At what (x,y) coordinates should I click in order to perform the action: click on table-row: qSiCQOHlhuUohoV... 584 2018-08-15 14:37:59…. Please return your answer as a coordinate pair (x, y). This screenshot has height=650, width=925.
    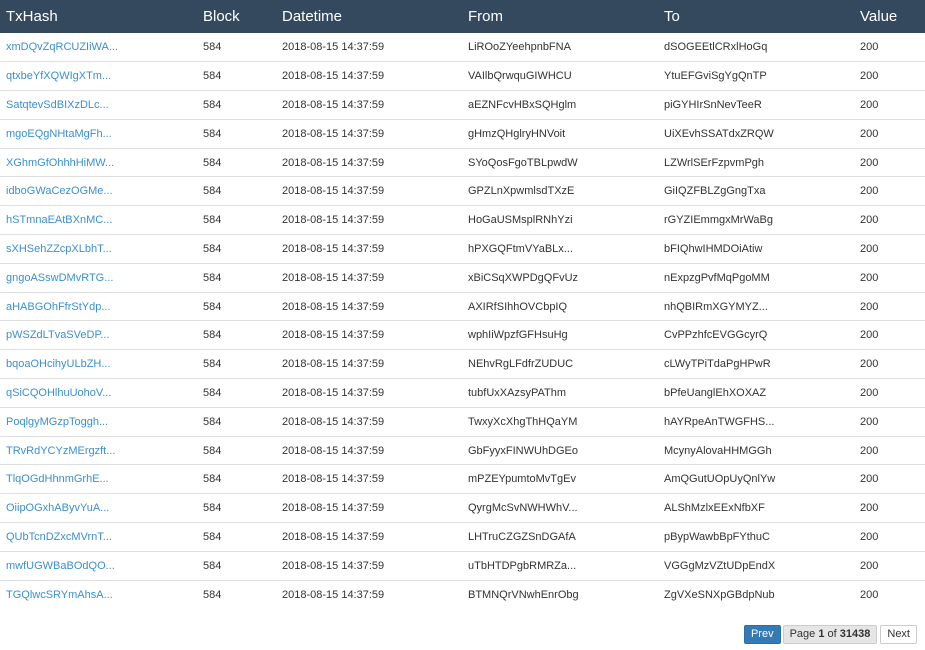
    Looking at the image, I should click on (462, 393).